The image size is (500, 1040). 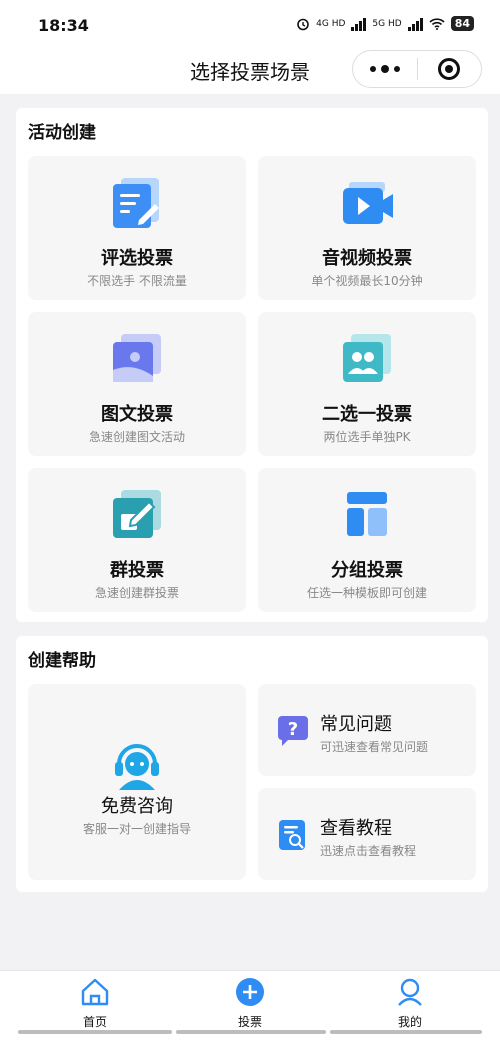 I want to click on card-title: 分组投票, so click(x=367, y=570).